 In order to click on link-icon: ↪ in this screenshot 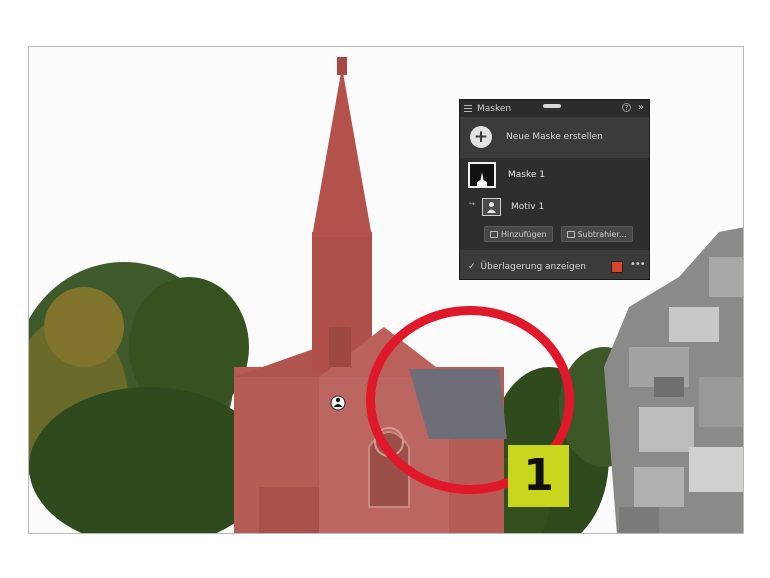, I will do `click(472, 204)`.